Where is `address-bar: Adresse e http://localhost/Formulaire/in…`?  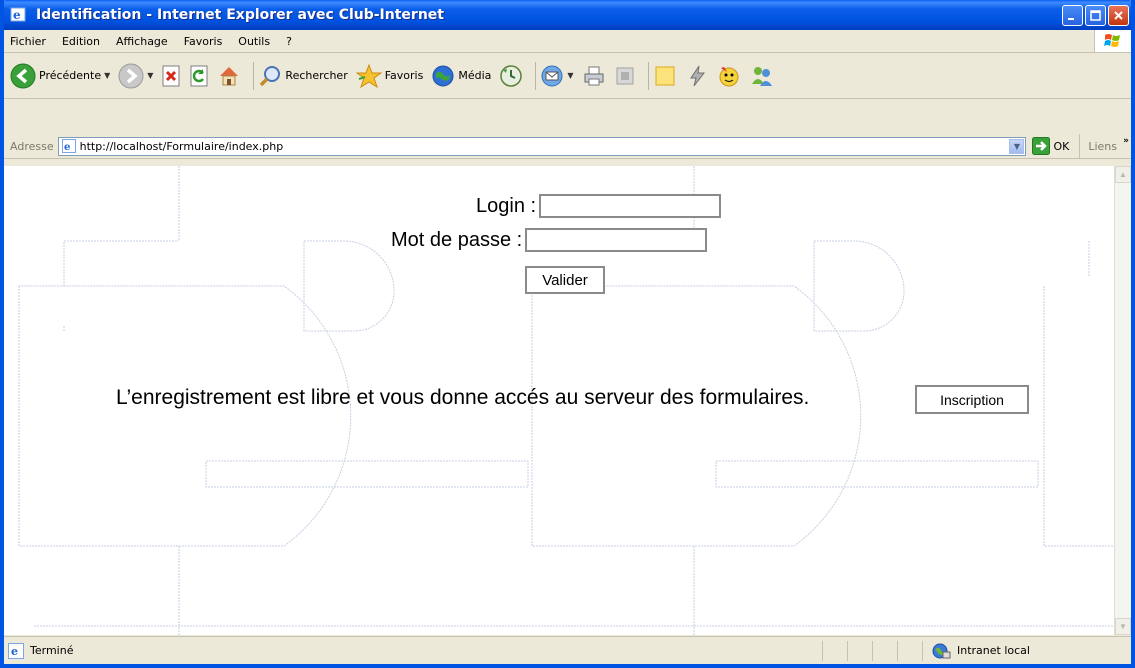 address-bar: Adresse e http://localhost/Formulaire/in… is located at coordinates (567, 146).